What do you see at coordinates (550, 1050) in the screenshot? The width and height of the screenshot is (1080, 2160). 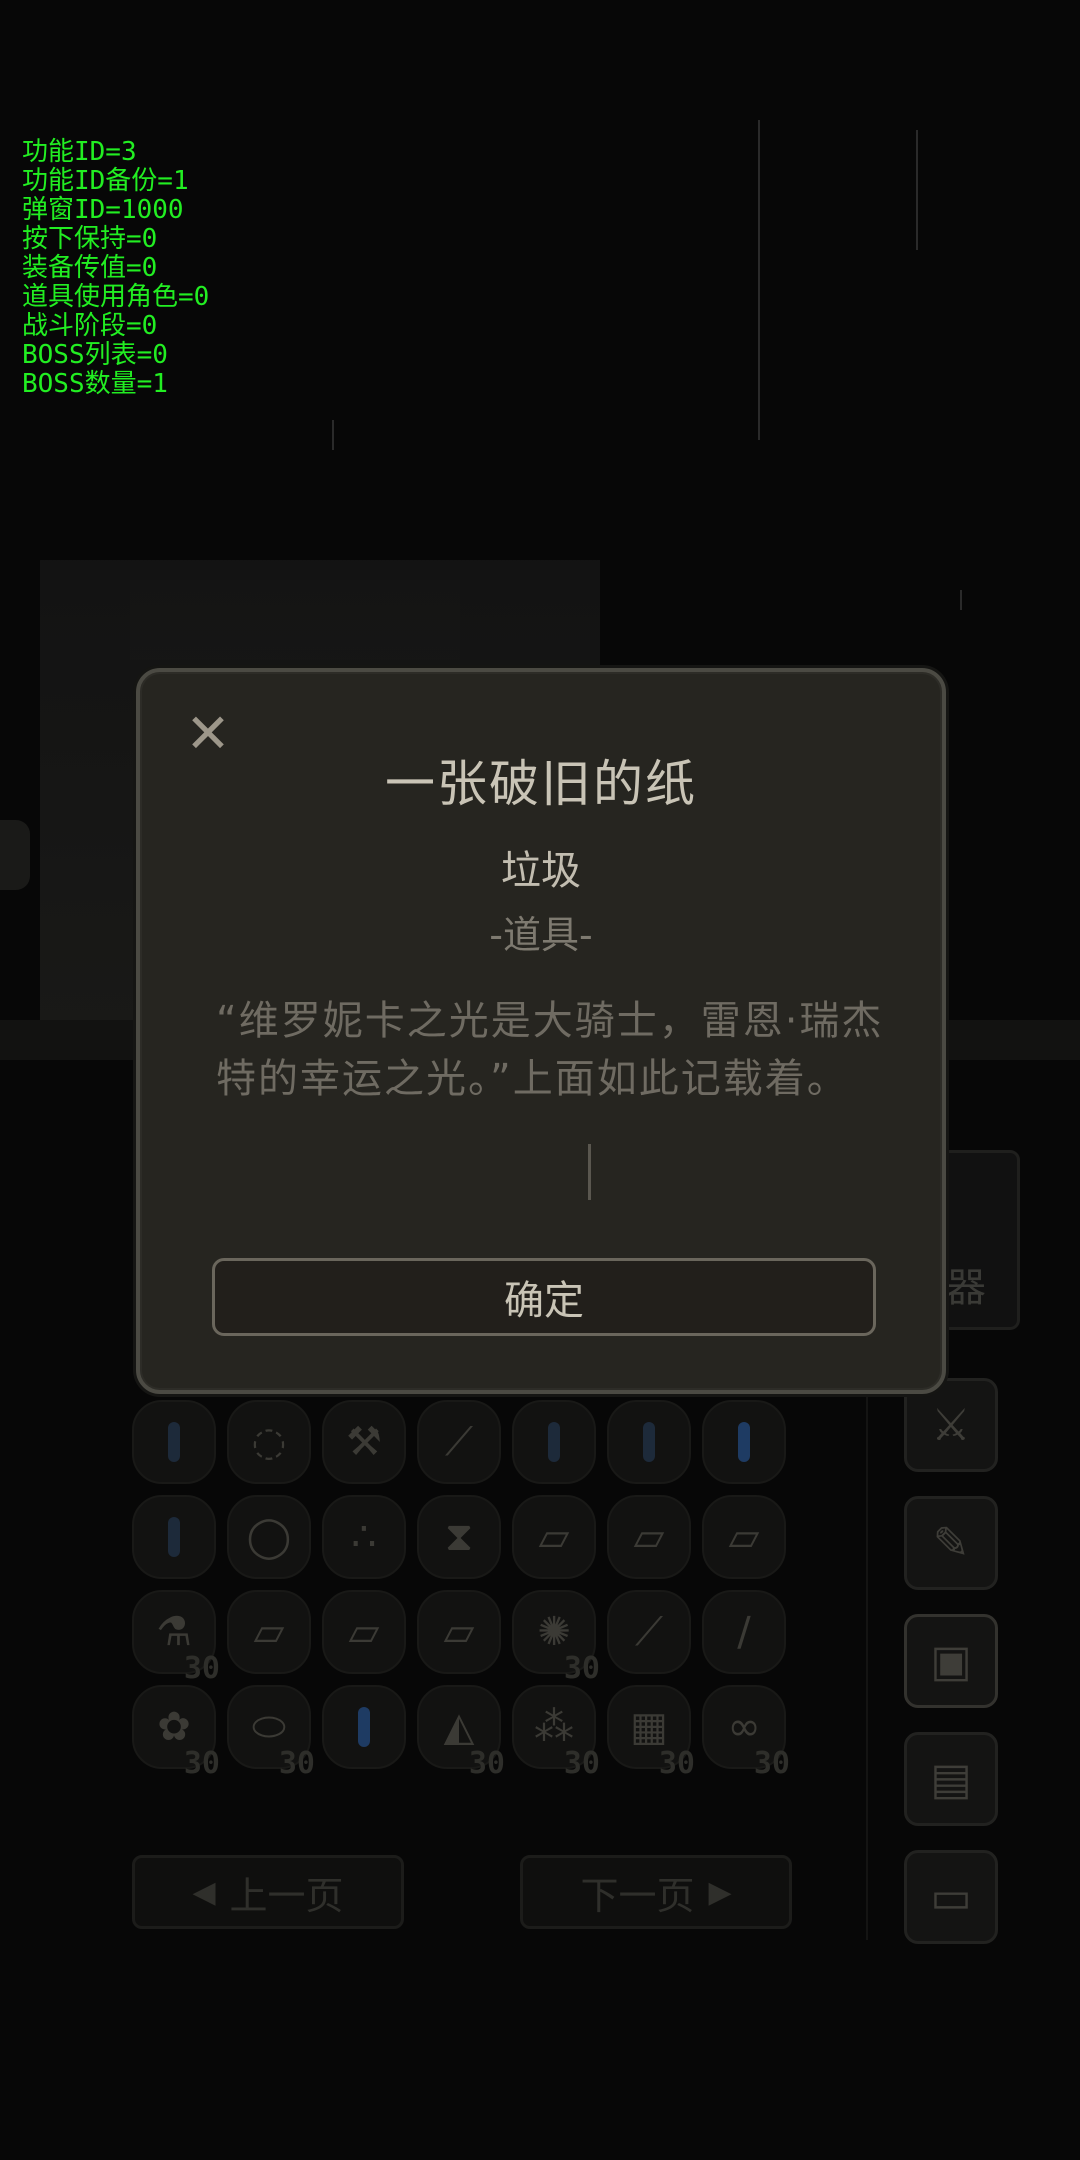 I see `item-description: “维罗妮卡之光是大骑士，雷恩·瑞杰特的幸运之光。”上面如此记载着。` at bounding box center [550, 1050].